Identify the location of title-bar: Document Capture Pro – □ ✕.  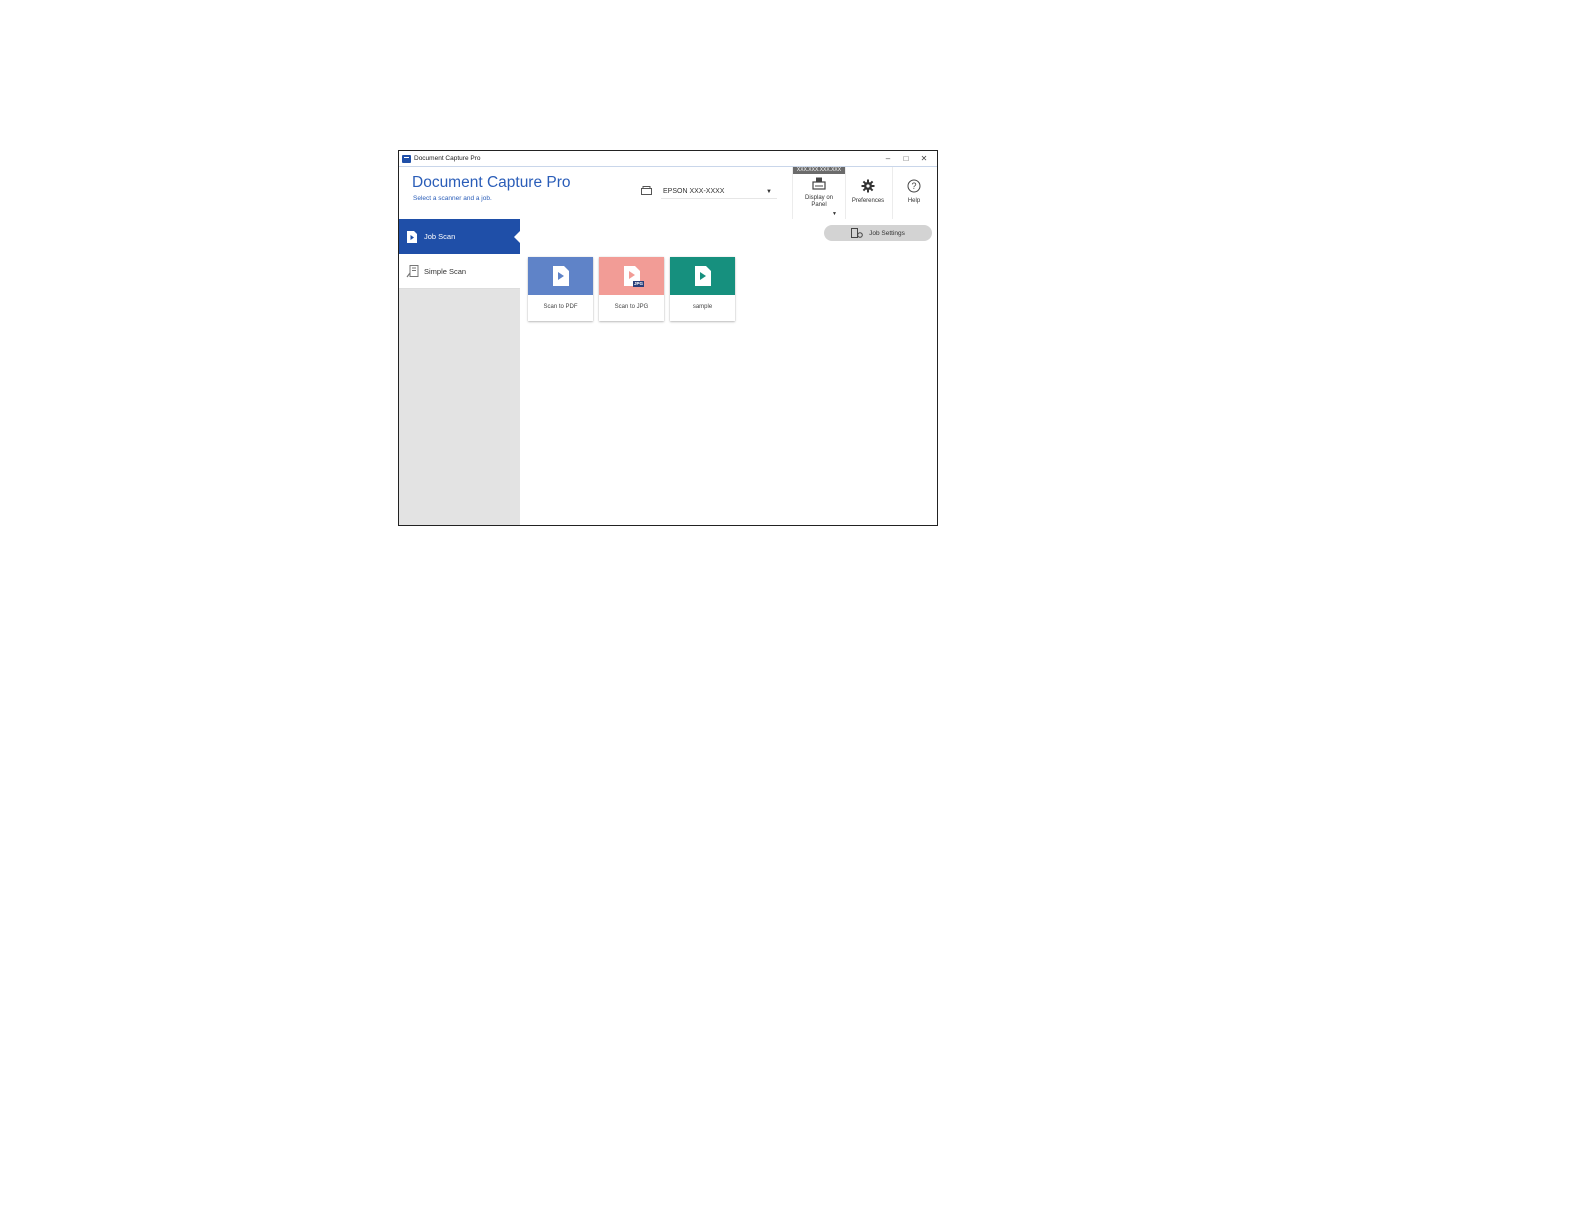
(668, 159).